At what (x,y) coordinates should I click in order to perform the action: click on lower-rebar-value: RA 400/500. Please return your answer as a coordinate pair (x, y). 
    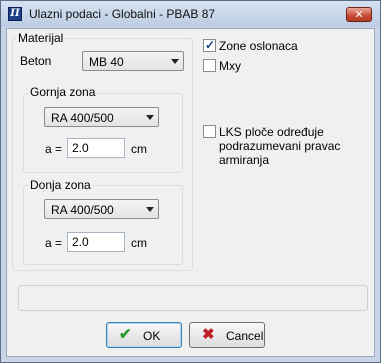
    Looking at the image, I should click on (82, 210).